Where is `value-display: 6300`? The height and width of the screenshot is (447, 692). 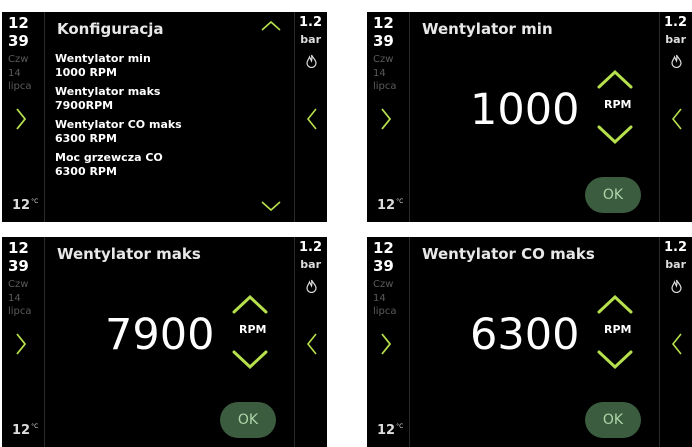
value-display: 6300 is located at coordinates (525, 335).